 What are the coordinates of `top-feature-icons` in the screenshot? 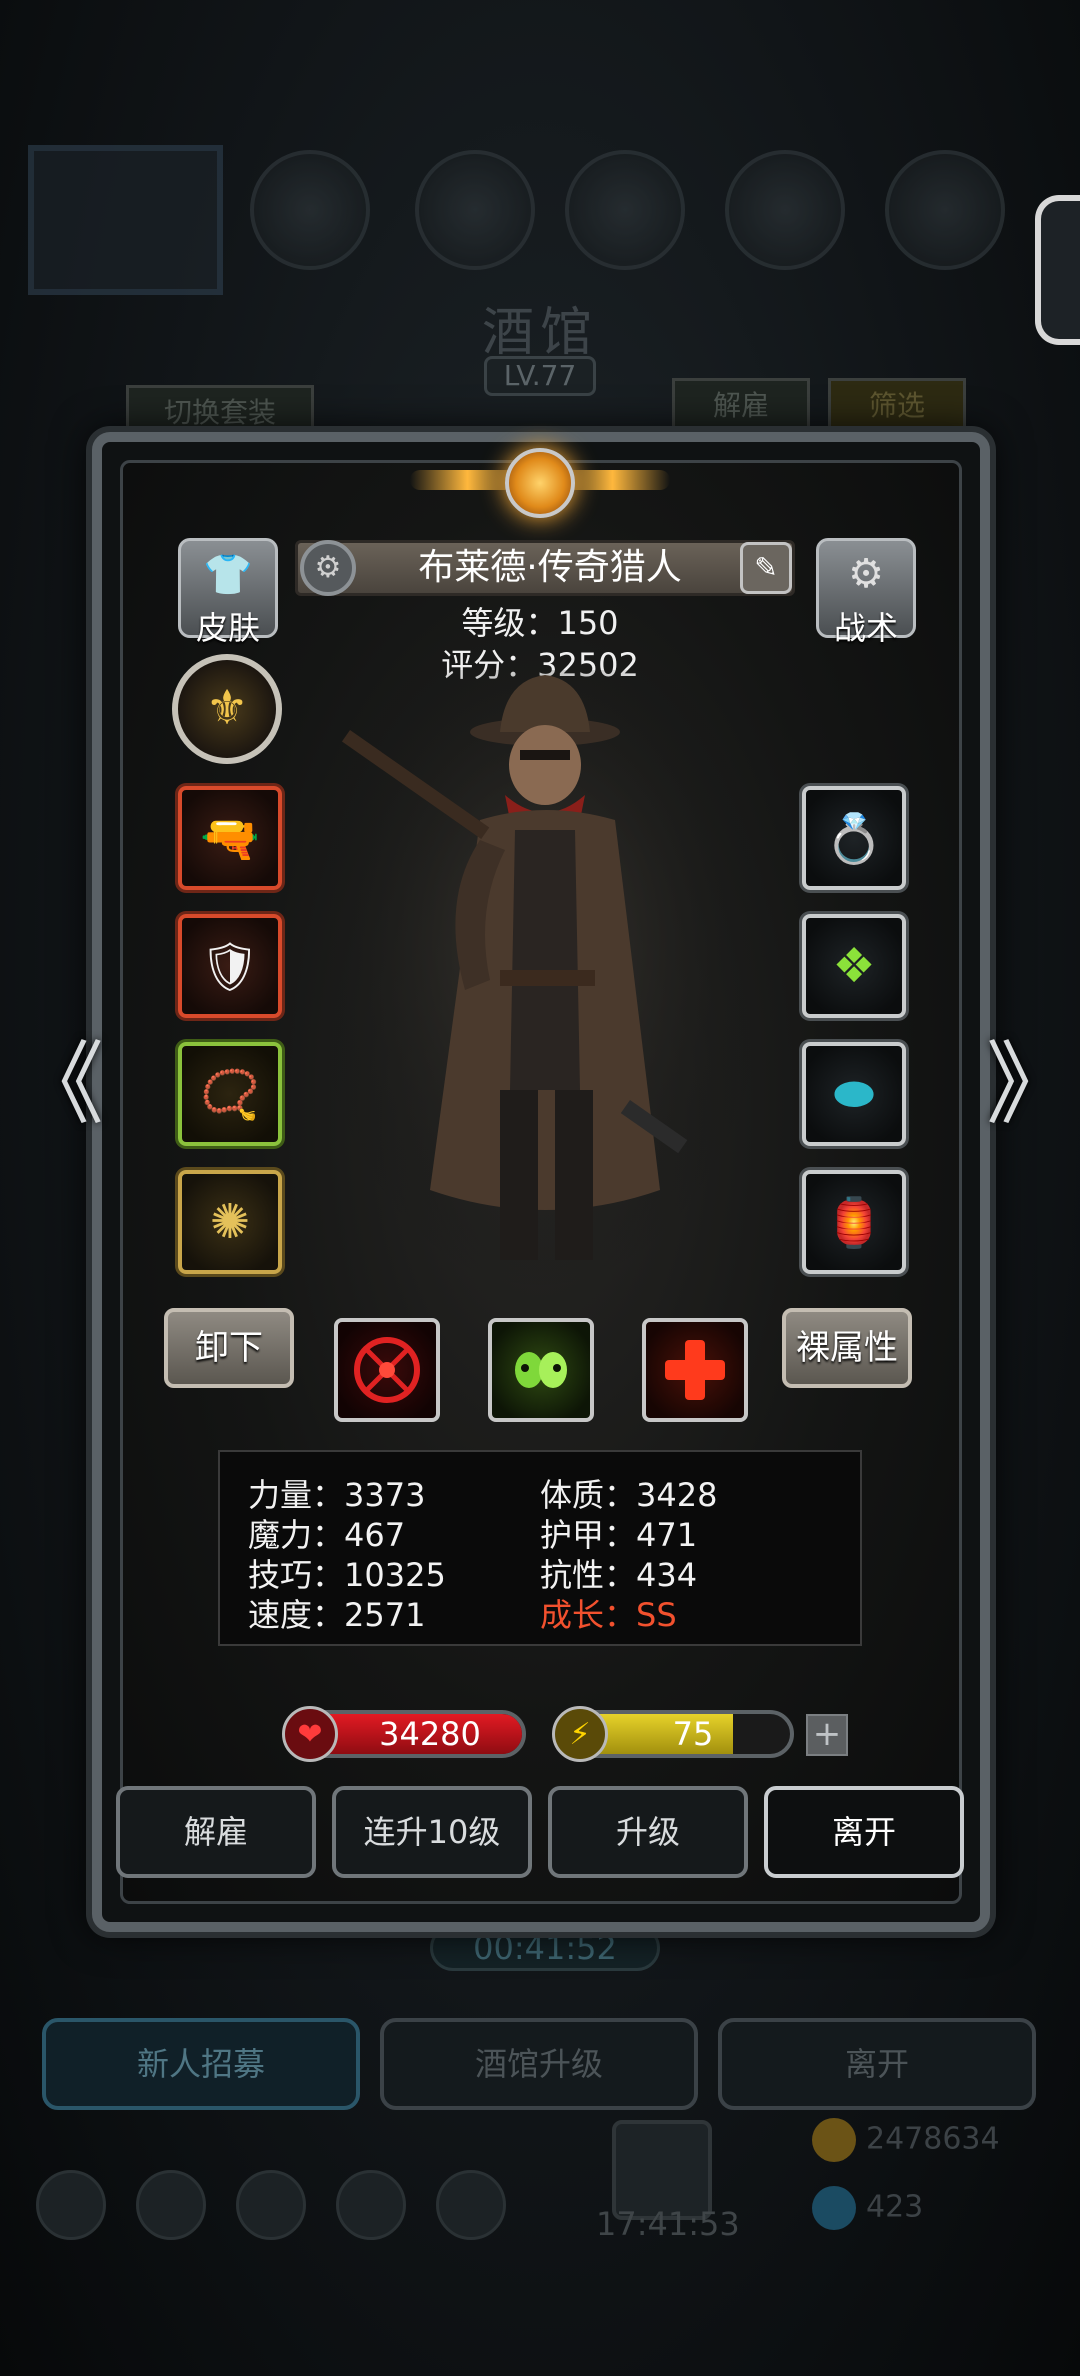 It's located at (540, 220).